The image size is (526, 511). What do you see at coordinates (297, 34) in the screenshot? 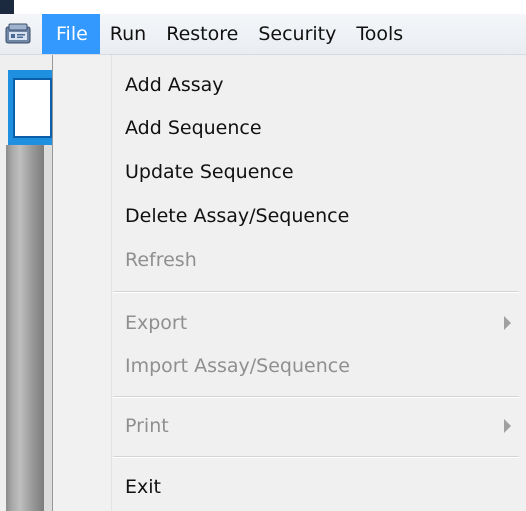
I see `menu-security: Security` at bounding box center [297, 34].